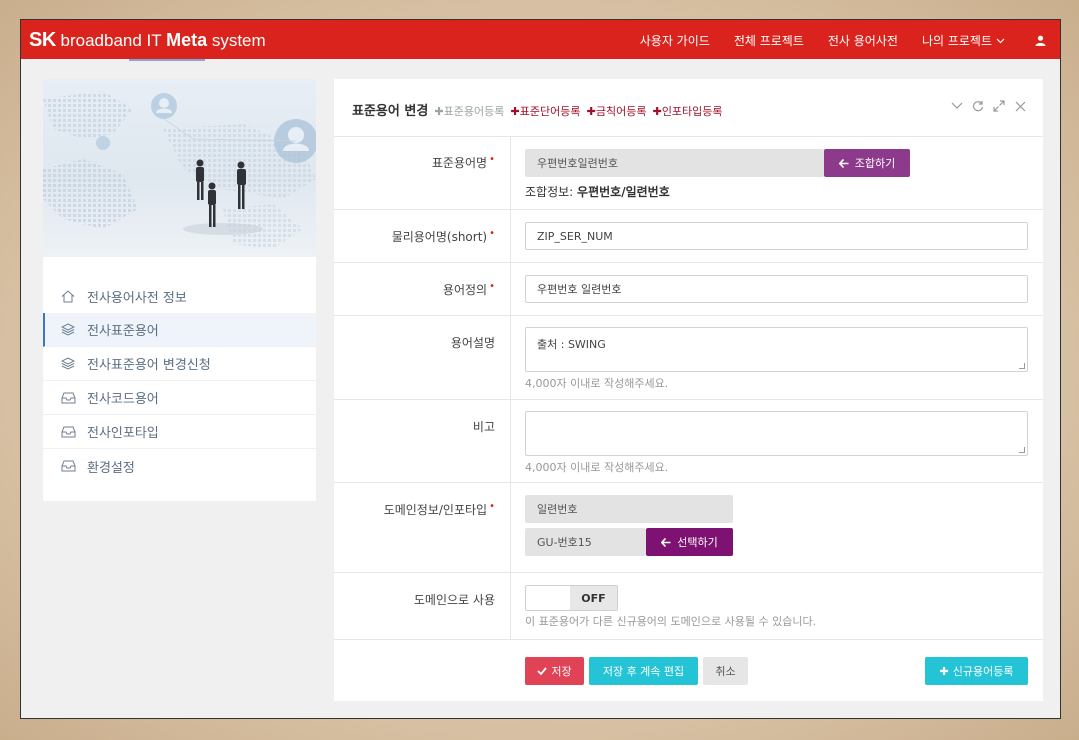 The height and width of the screenshot is (740, 1079). Describe the element at coordinates (111, 468) in the screenshot. I see `sidebar-item-label: 환경설정` at that location.